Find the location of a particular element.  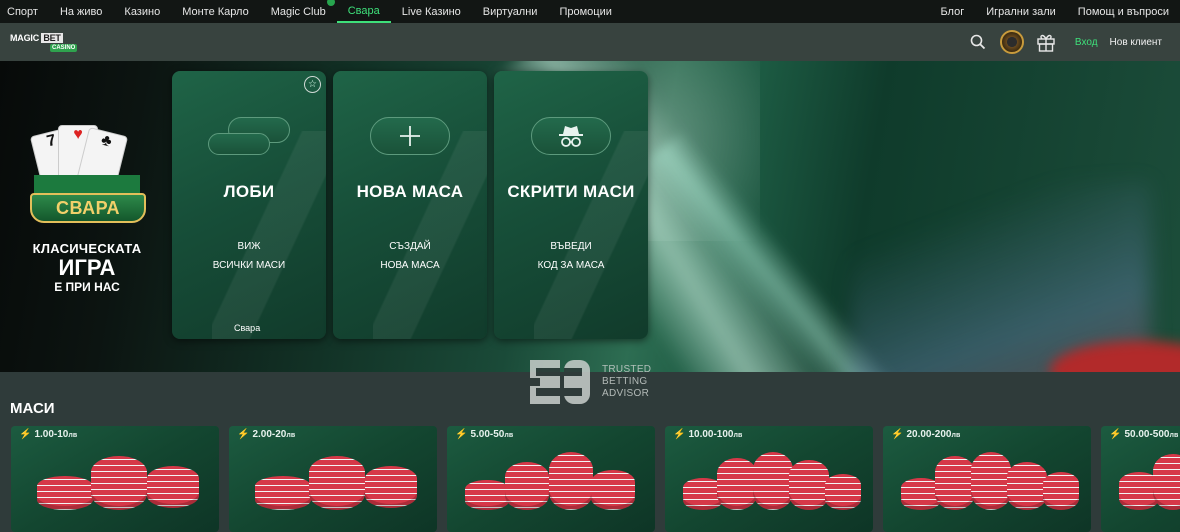

magicbet-logo: MAGIC BET CASINO is located at coordinates (44, 42).